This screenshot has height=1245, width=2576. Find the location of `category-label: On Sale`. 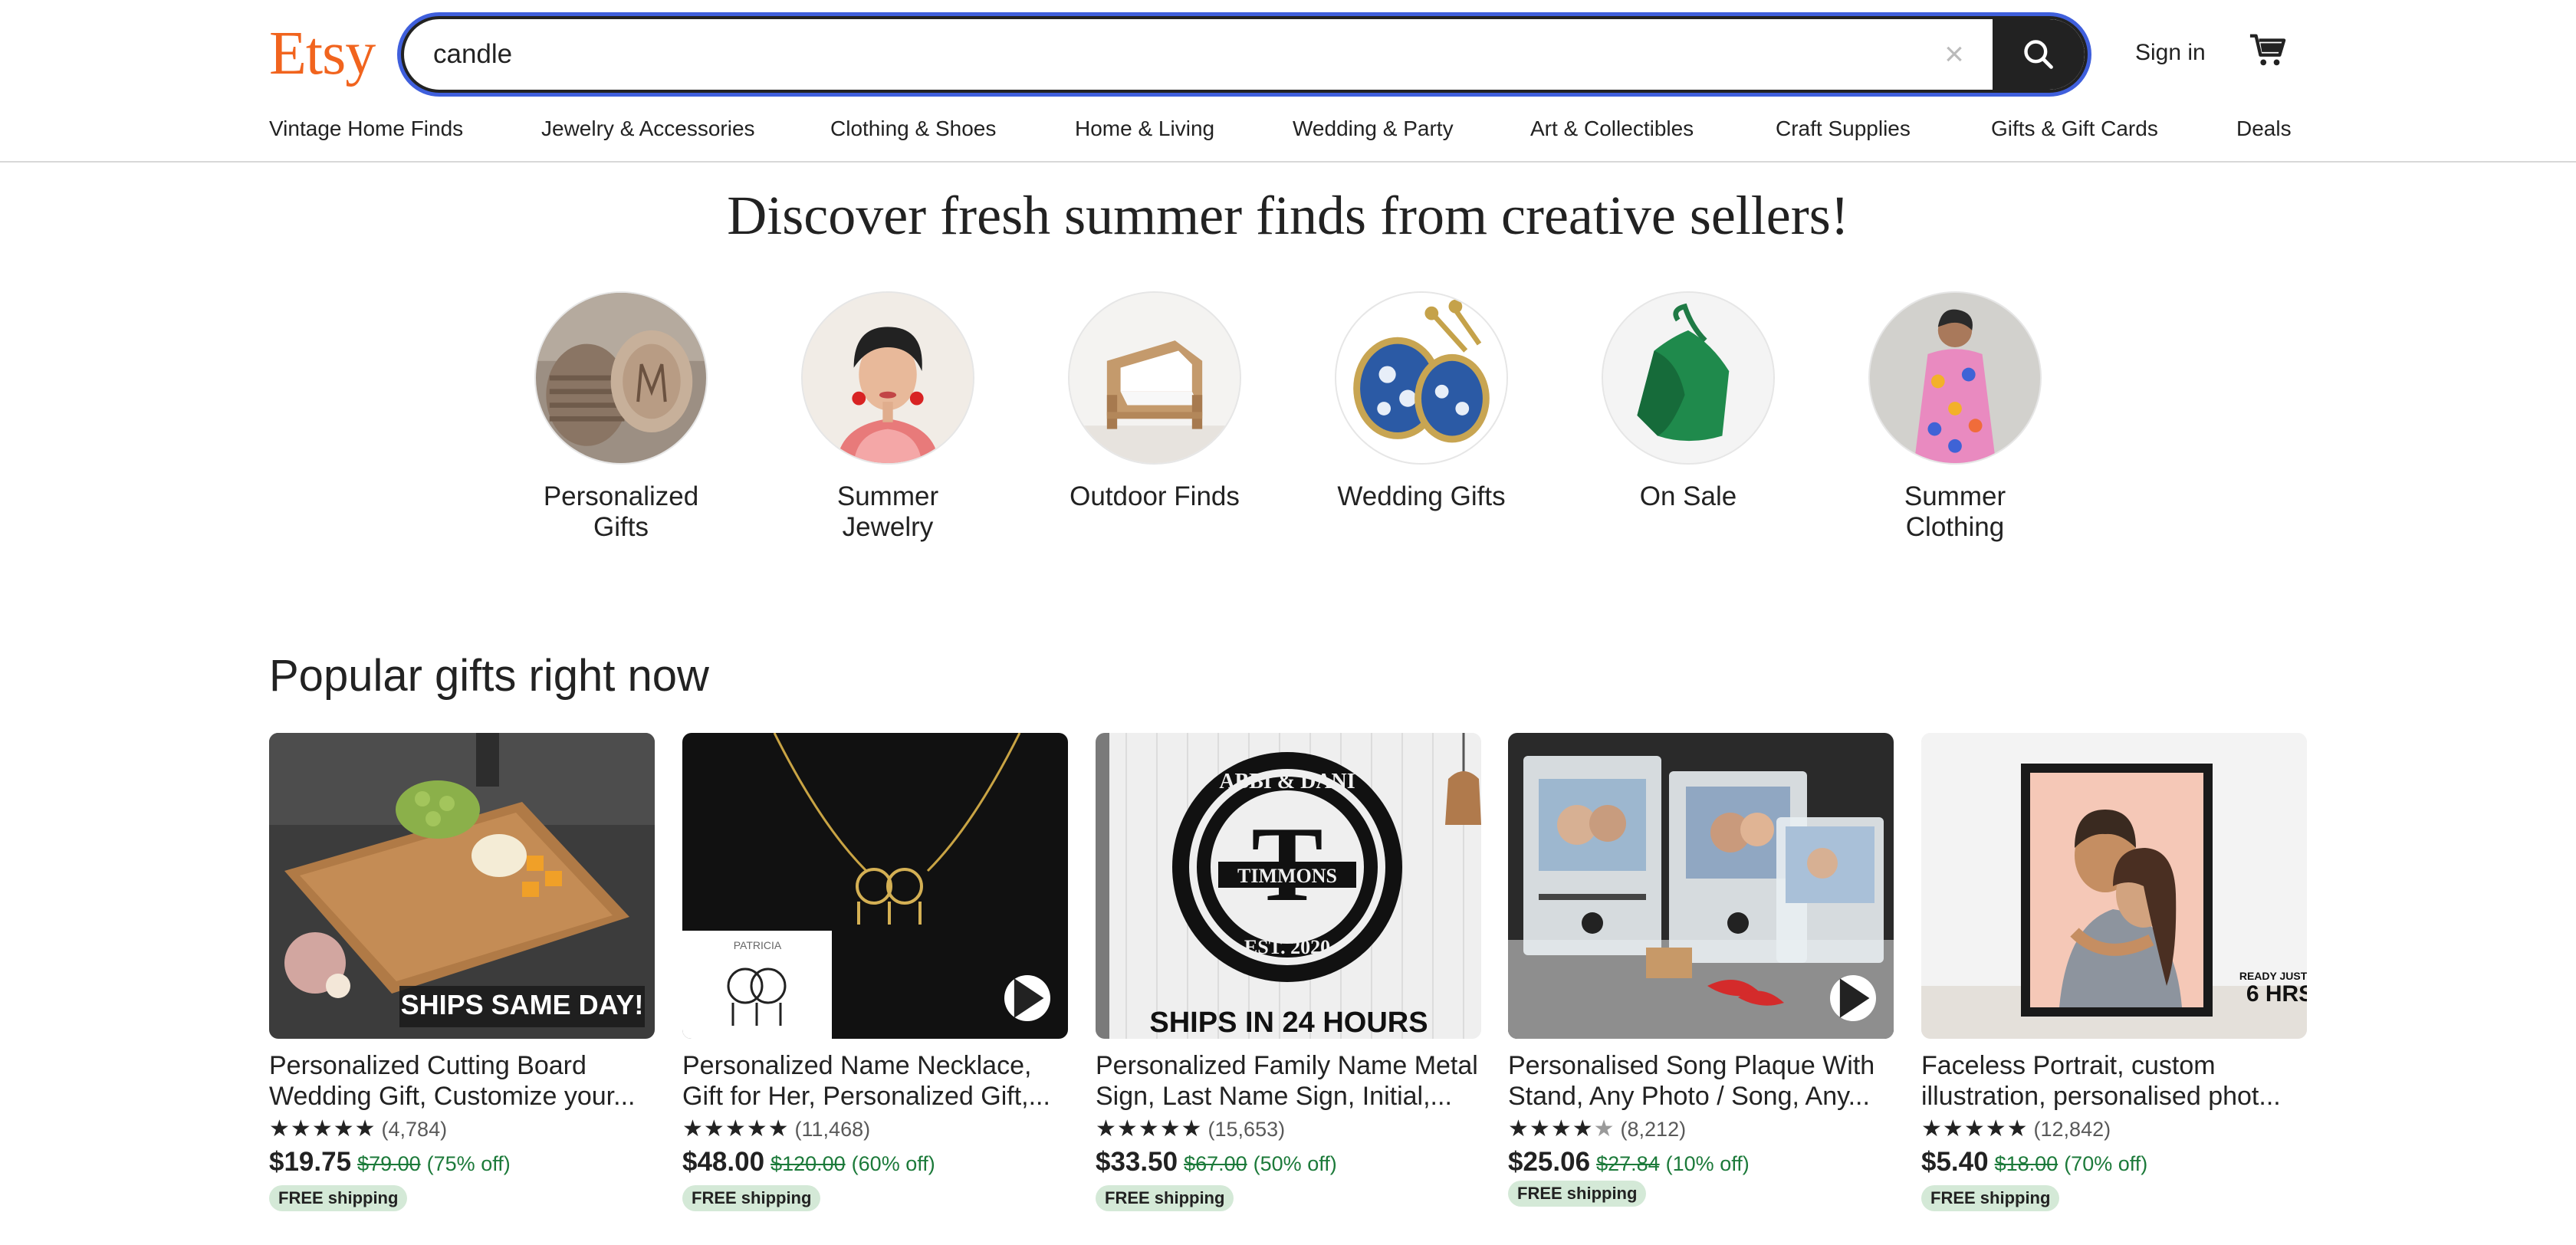

category-label: On Sale is located at coordinates (1688, 496).